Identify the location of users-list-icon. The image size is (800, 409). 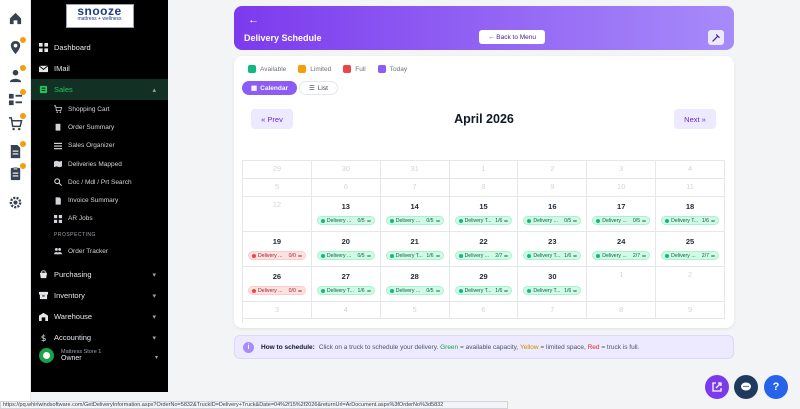
(17, 98).